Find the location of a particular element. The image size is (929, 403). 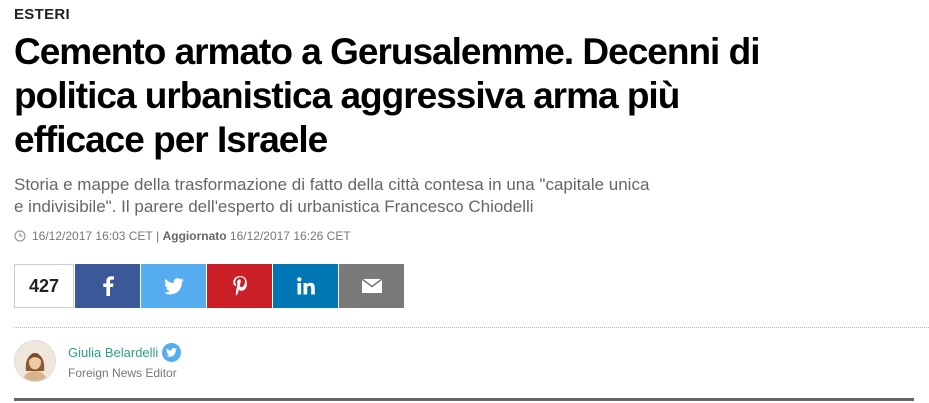

author-twitter-button is located at coordinates (172, 352).